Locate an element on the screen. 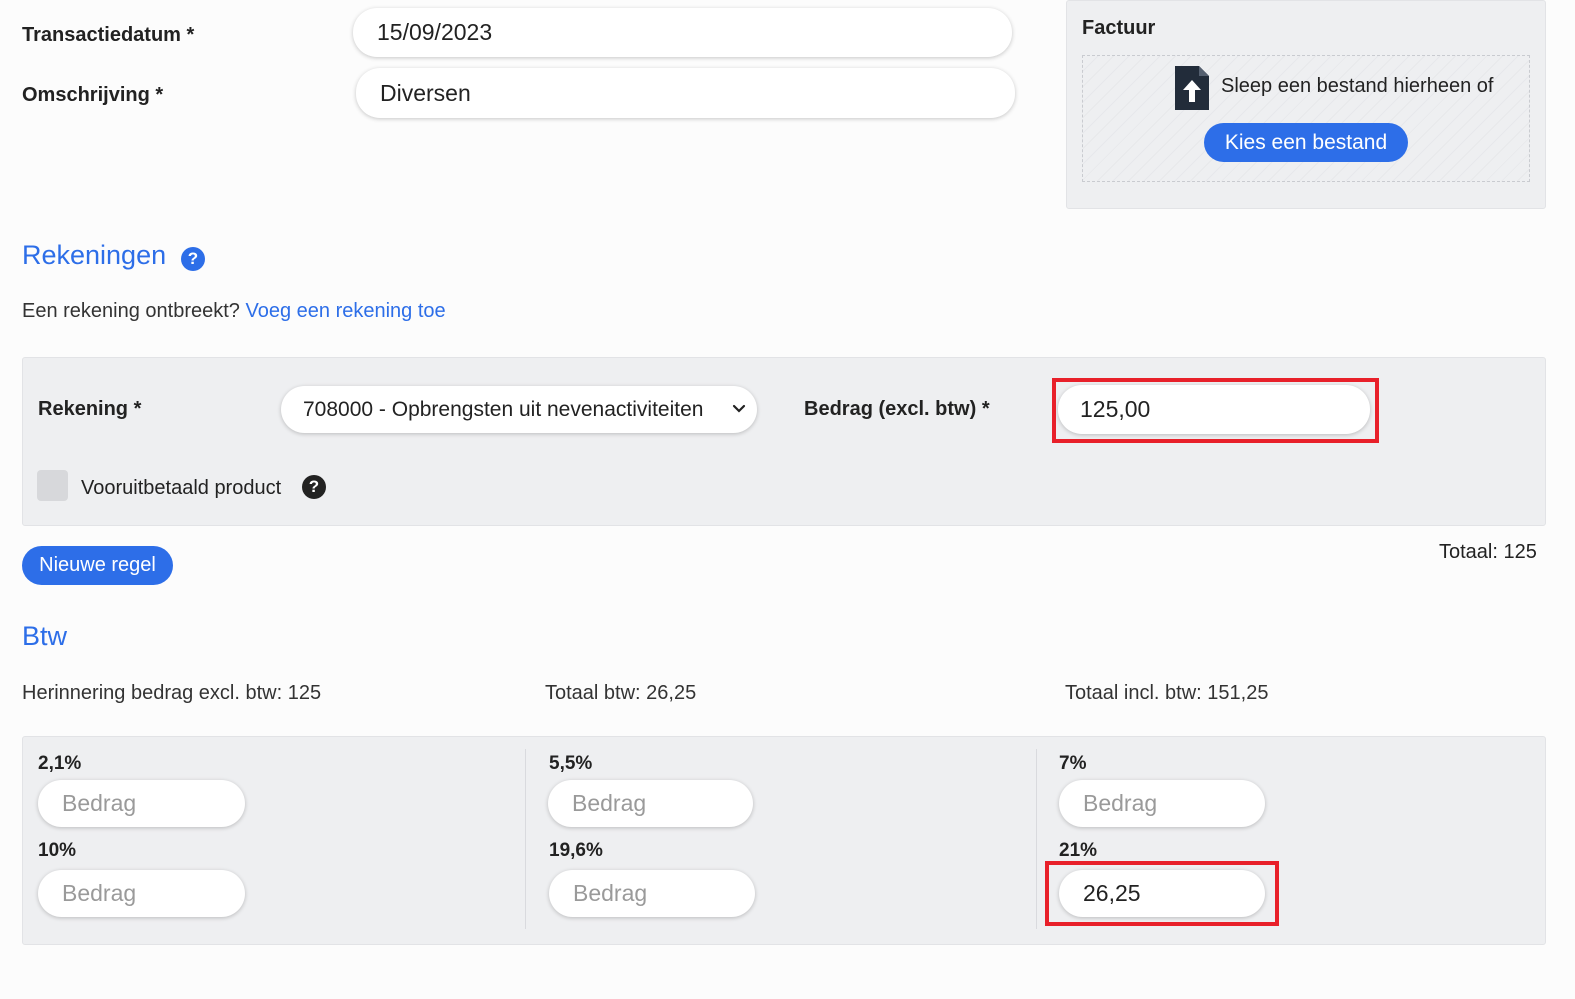  accounts-help-icon: ? is located at coordinates (193, 259).